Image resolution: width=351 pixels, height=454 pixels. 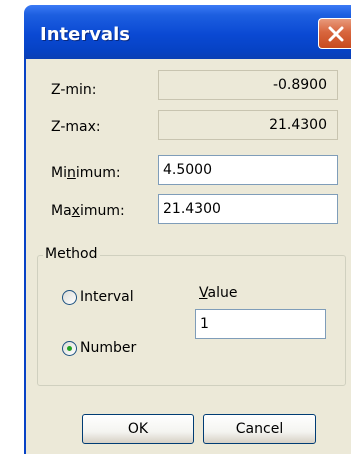 What do you see at coordinates (76, 127) in the screenshot?
I see `zmax-label: Z-max:` at bounding box center [76, 127].